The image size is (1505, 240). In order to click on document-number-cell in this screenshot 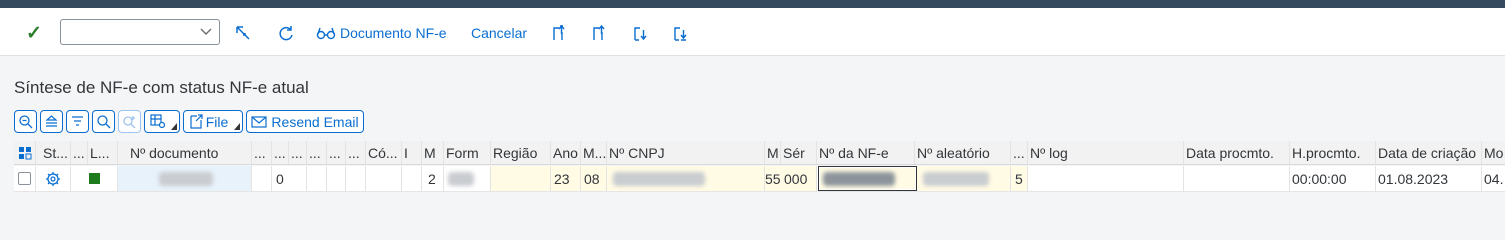, I will do `click(185, 178)`.